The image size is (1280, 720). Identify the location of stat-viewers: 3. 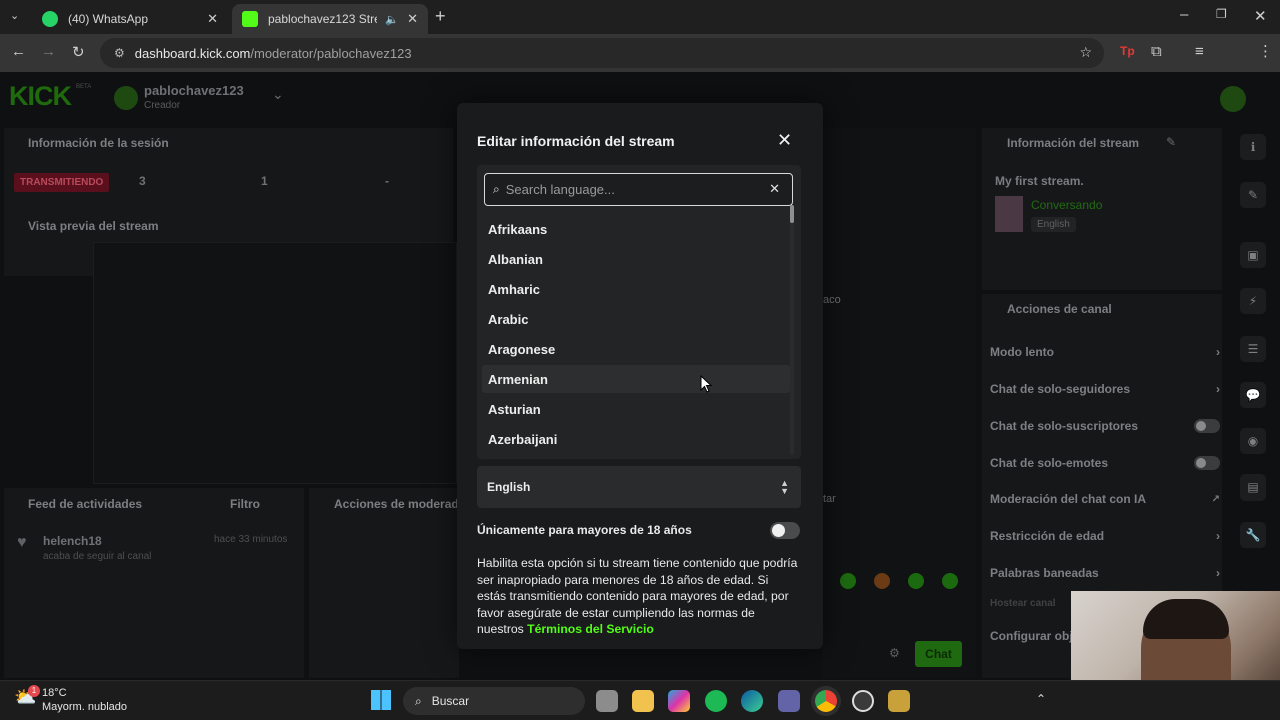
(142, 181).